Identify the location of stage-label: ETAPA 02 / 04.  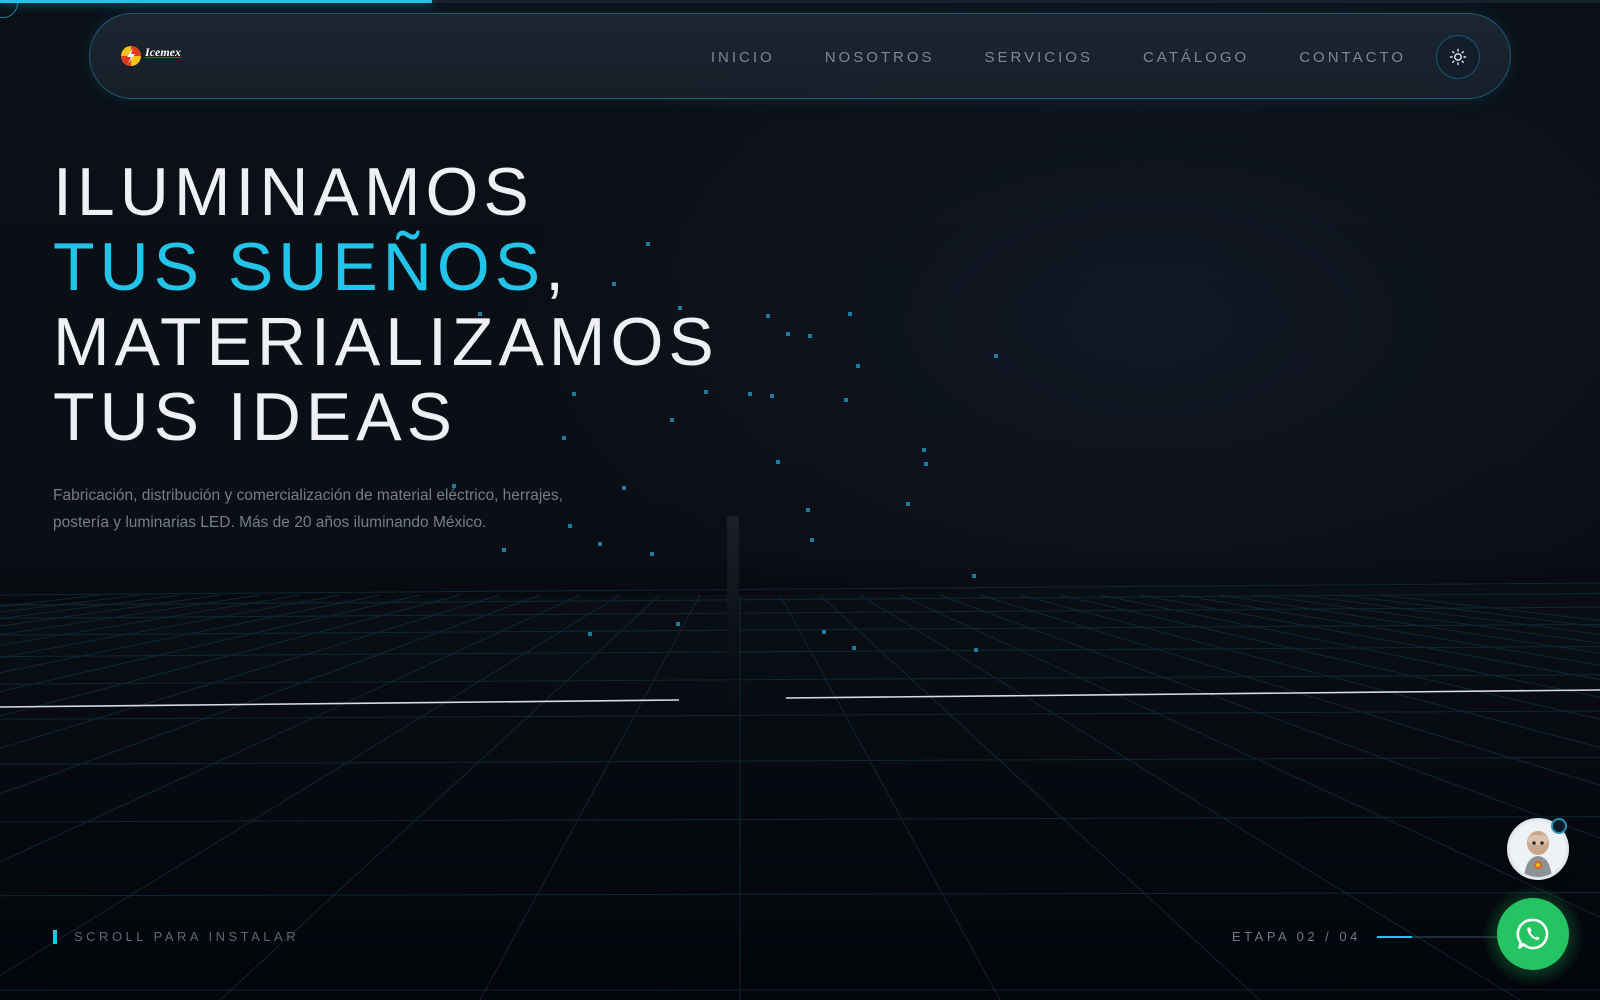
(1296, 936).